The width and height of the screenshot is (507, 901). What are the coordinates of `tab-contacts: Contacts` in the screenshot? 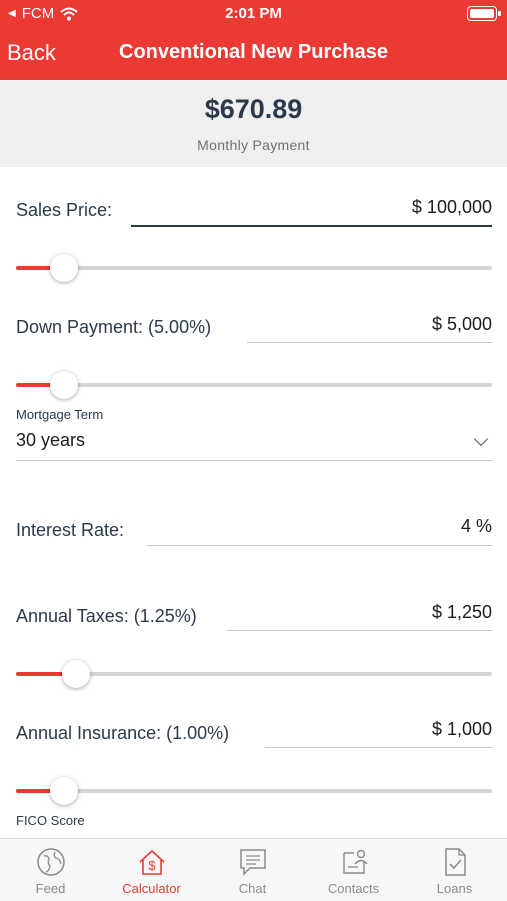 It's located at (353, 870).